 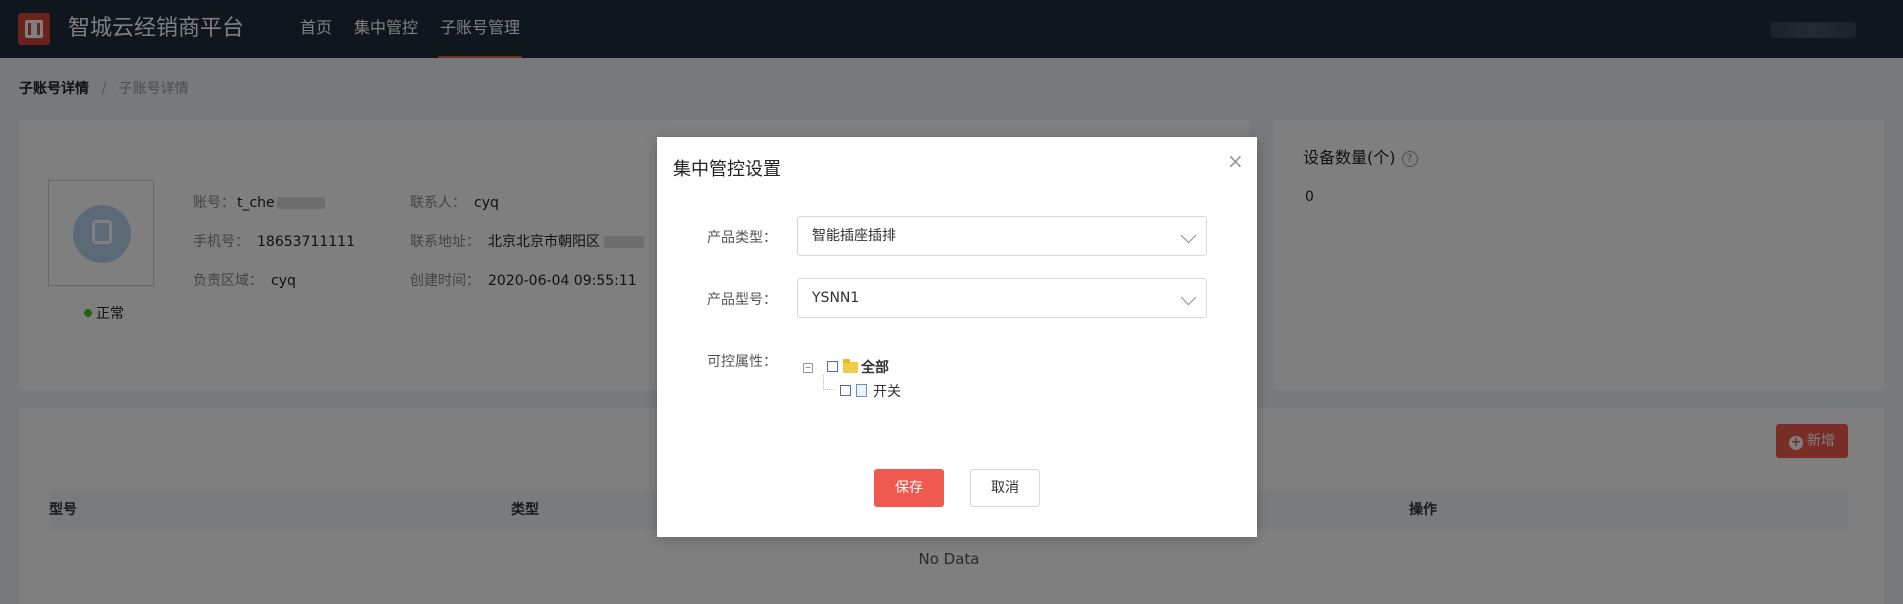 I want to click on tree-connector, so click(x=828, y=382).